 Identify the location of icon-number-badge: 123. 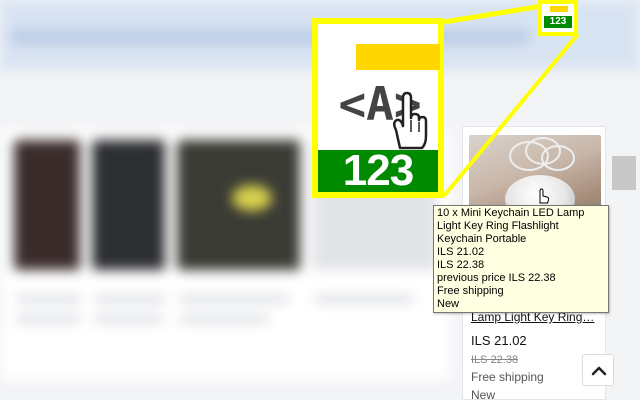
(378, 171).